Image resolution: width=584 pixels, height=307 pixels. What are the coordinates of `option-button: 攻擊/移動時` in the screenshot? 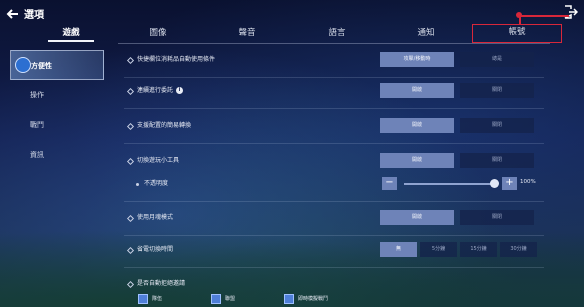 It's located at (417, 59).